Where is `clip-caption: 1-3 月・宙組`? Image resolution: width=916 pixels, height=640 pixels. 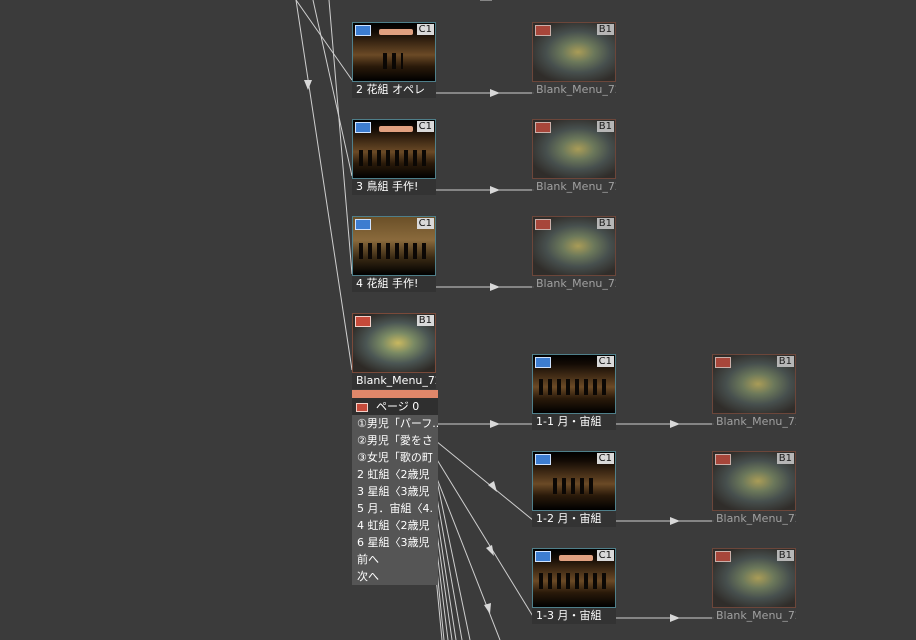
clip-caption: 1-3 月・宙組 is located at coordinates (574, 616).